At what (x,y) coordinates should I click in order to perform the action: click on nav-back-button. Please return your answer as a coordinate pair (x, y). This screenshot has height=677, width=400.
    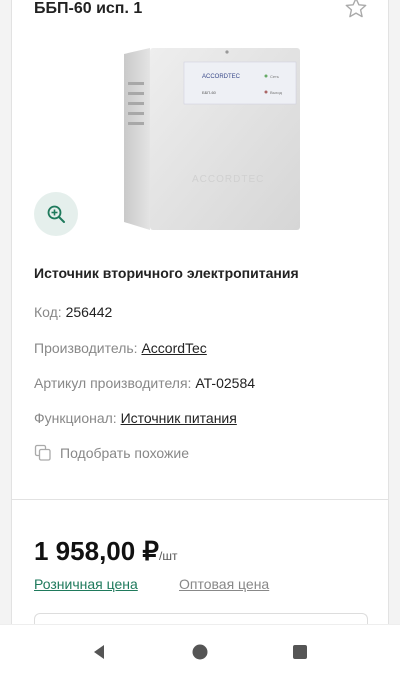
    Looking at the image, I should click on (99, 652).